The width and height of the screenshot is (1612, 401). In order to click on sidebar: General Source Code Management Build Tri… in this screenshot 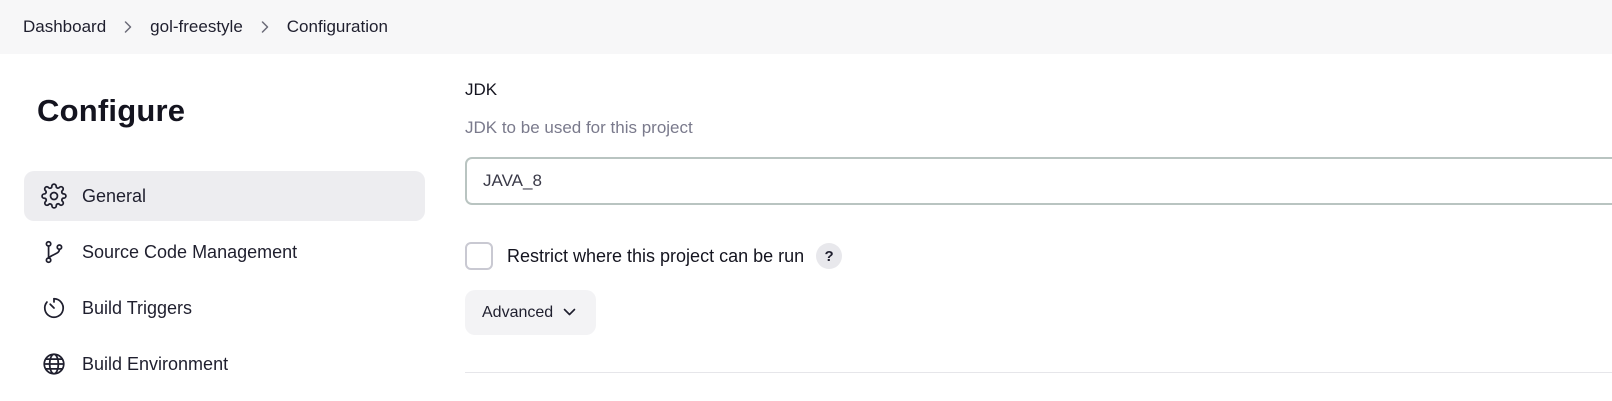, I will do `click(224, 283)`.